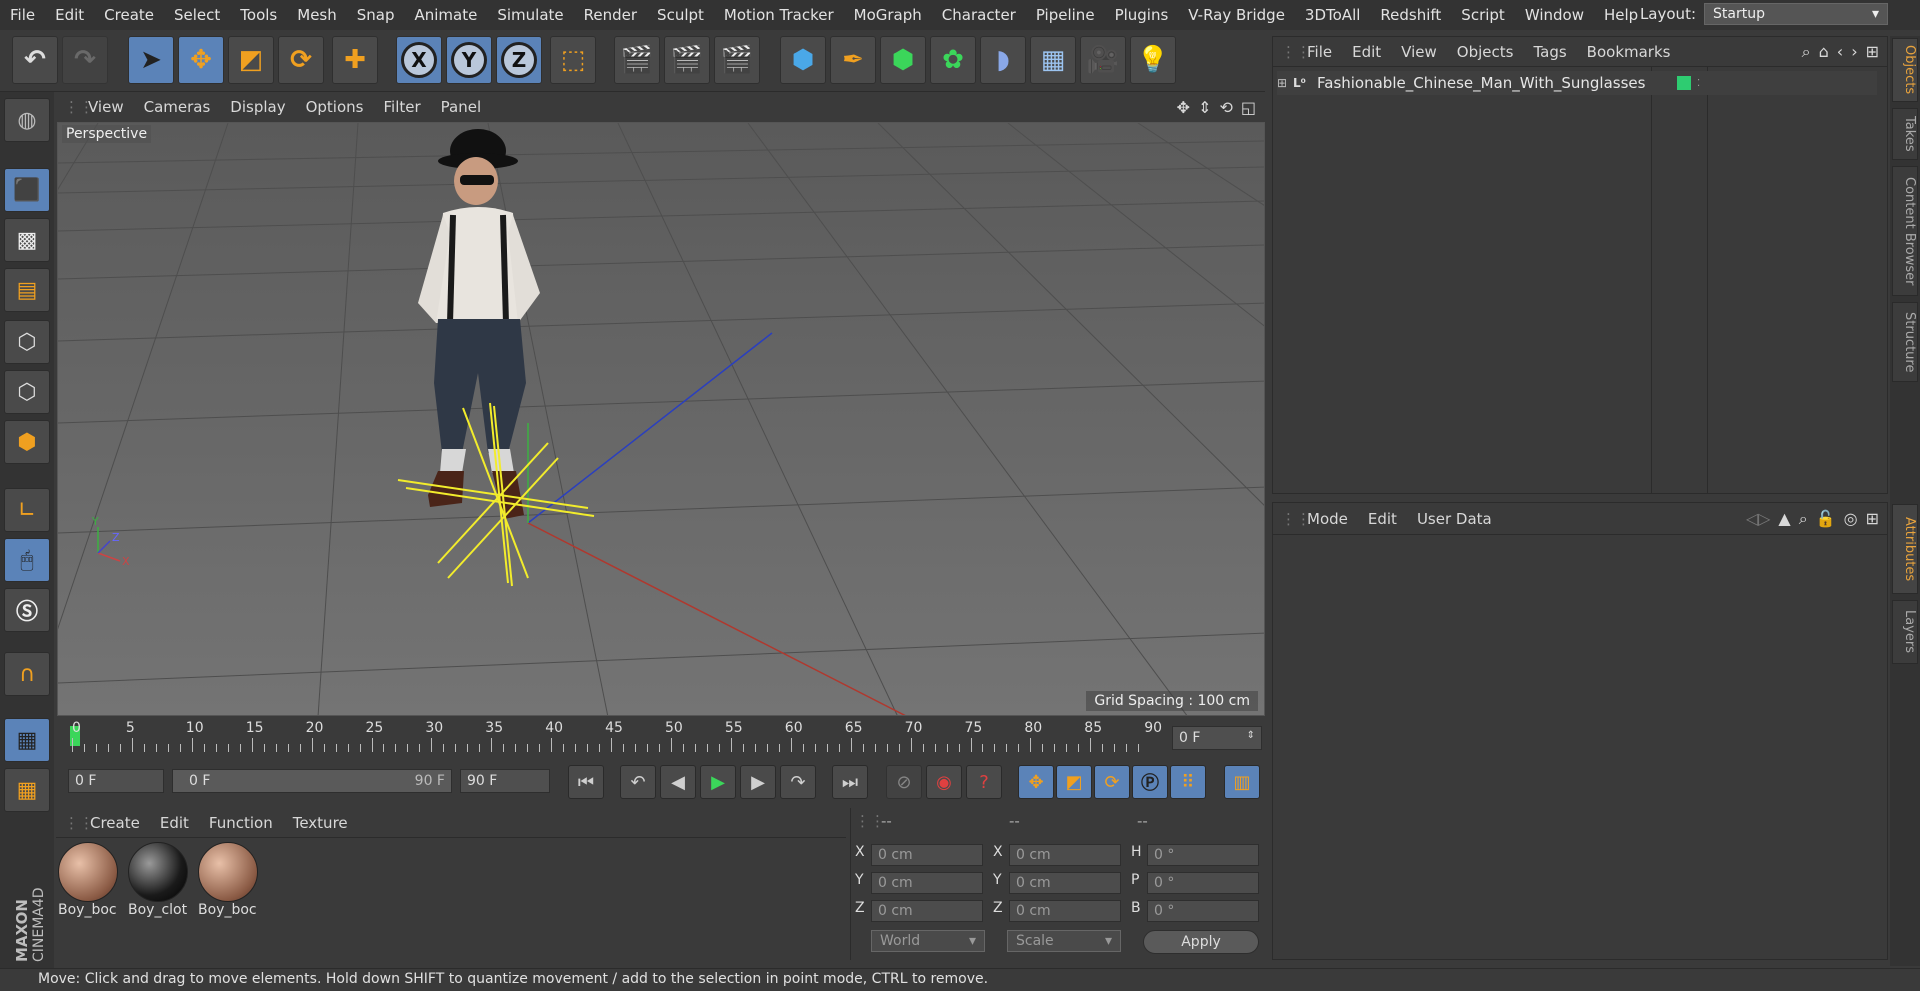  I want to click on tab-content-browser: Content Browser, so click(1905, 231).